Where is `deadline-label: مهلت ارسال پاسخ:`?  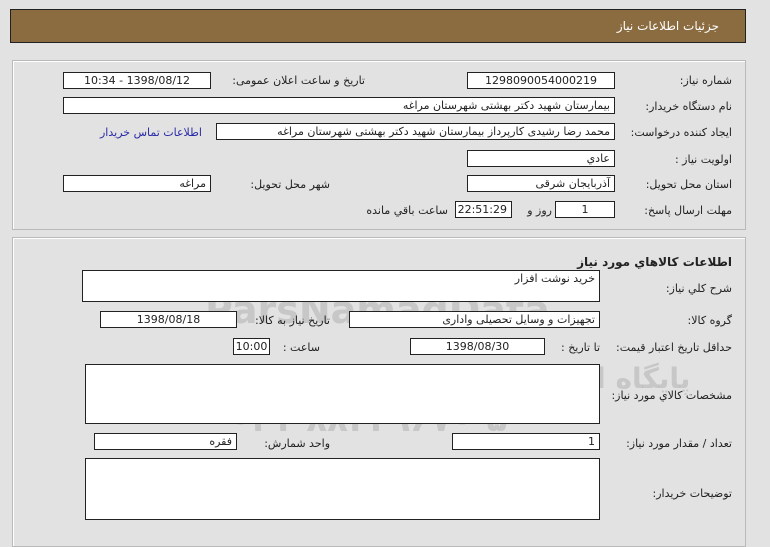
deadline-label: مهلت ارسال پاسخ: is located at coordinates (688, 210).